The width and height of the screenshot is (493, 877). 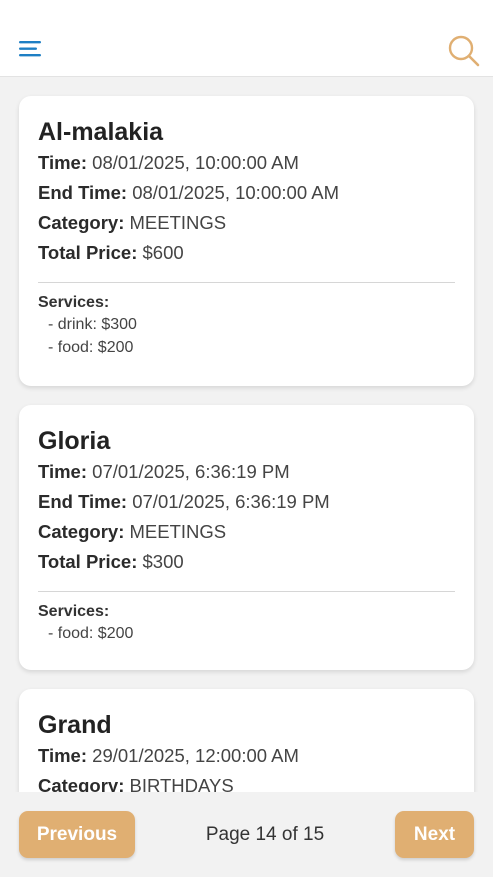 What do you see at coordinates (163, 252) in the screenshot?
I see `total-price-value: $600` at bounding box center [163, 252].